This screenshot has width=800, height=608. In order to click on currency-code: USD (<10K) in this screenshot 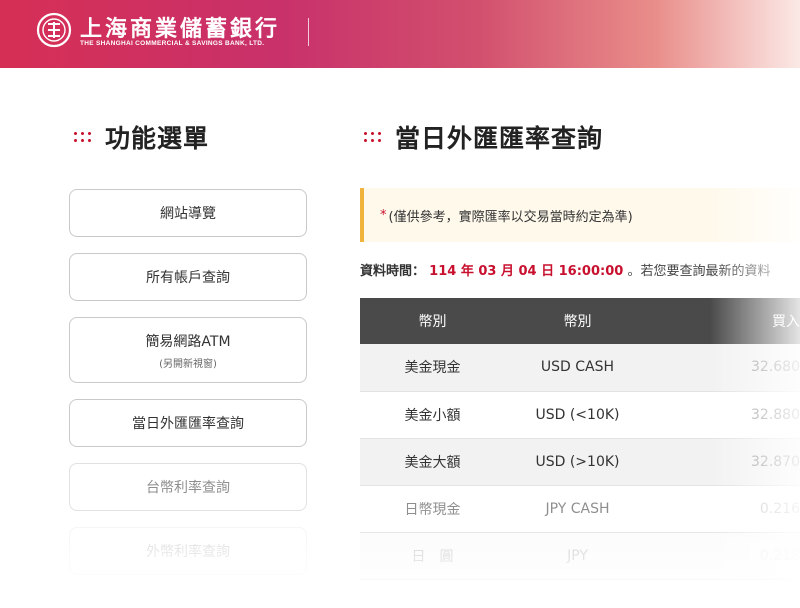, I will do `click(577, 415)`.